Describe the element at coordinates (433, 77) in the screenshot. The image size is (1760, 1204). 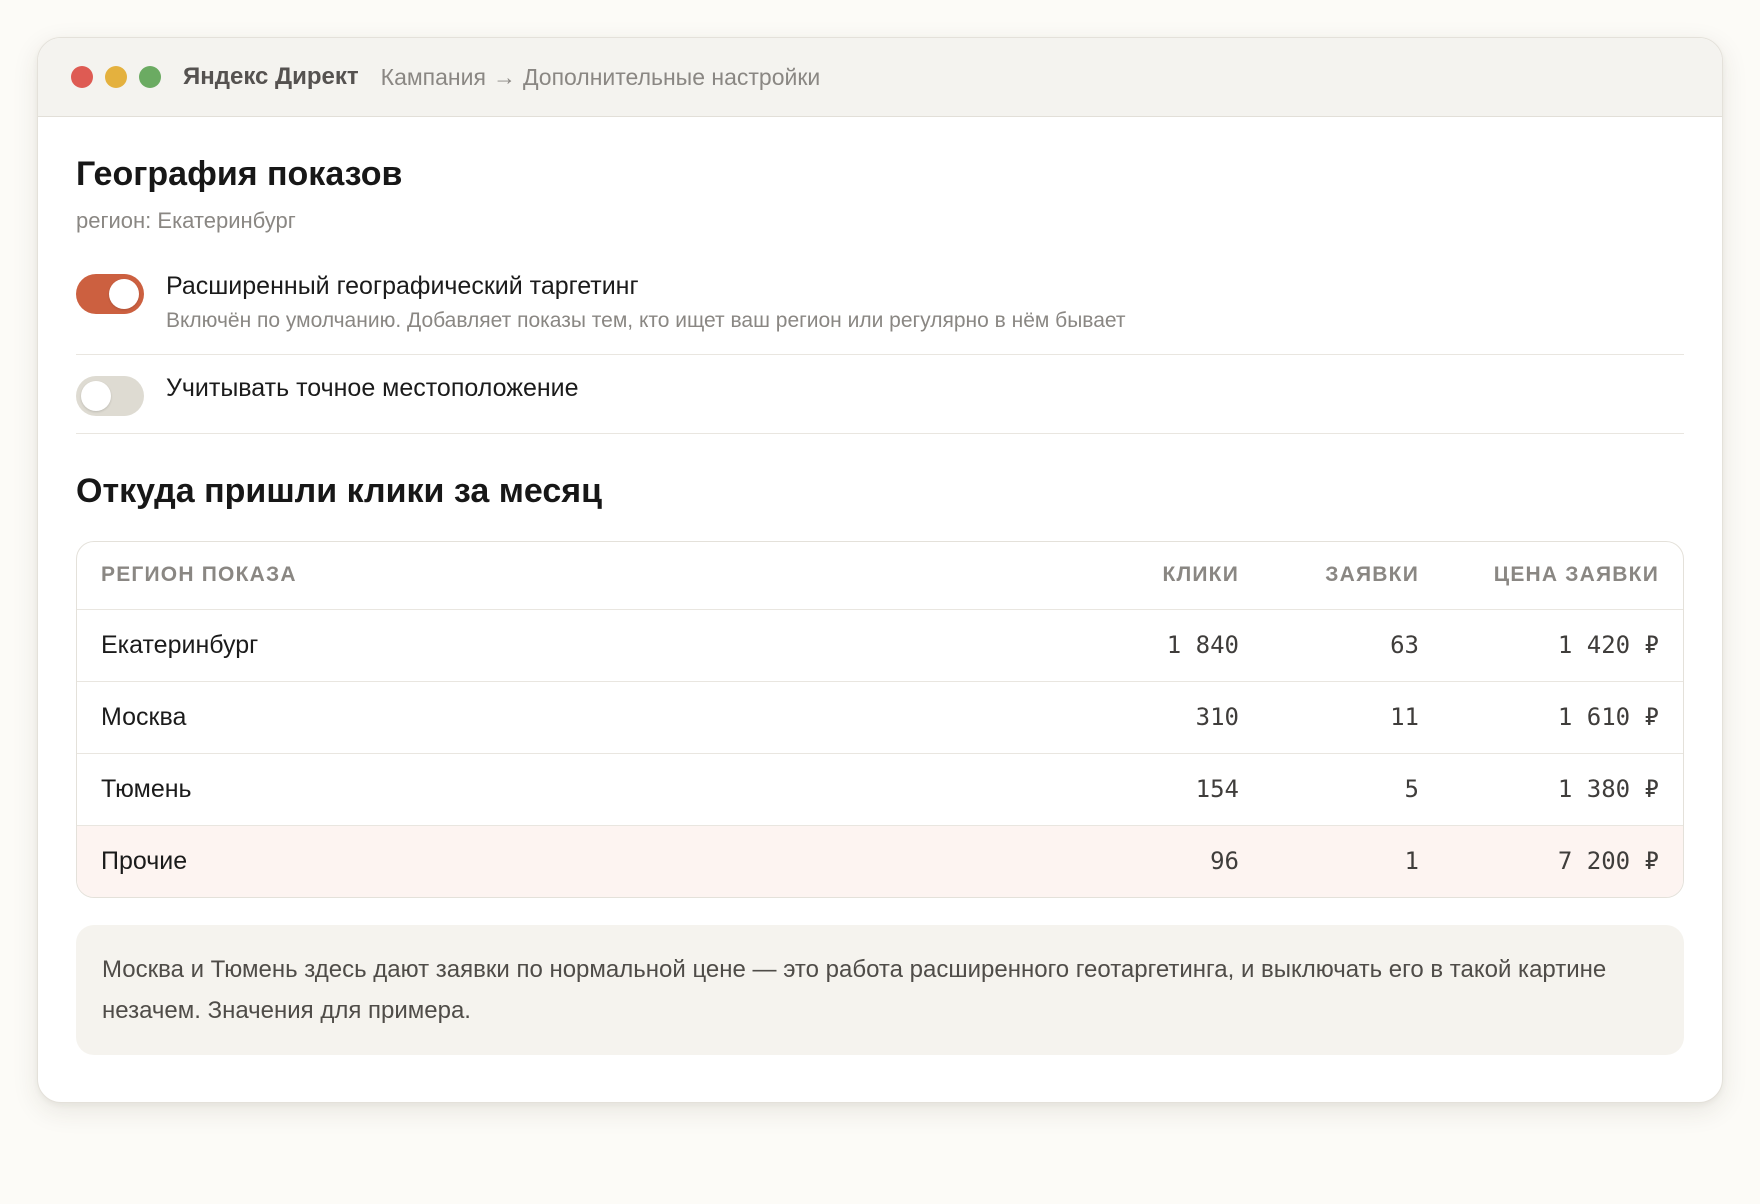
I see `breadcrumb-item-campaign: Кампания` at that location.